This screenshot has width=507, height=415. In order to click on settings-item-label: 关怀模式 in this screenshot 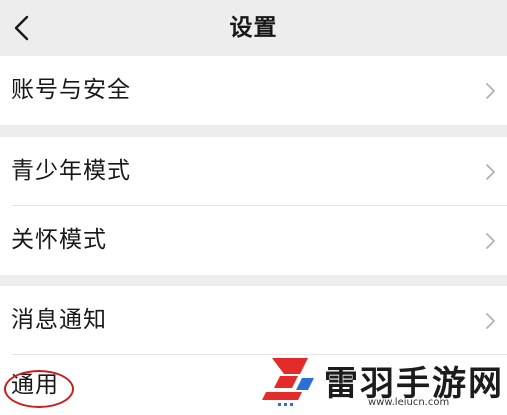, I will do `click(59, 240)`.